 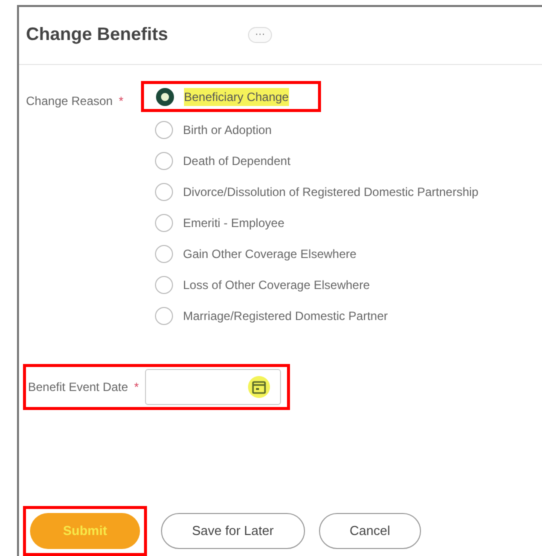 What do you see at coordinates (212, 387) in the screenshot?
I see `date-field` at bounding box center [212, 387].